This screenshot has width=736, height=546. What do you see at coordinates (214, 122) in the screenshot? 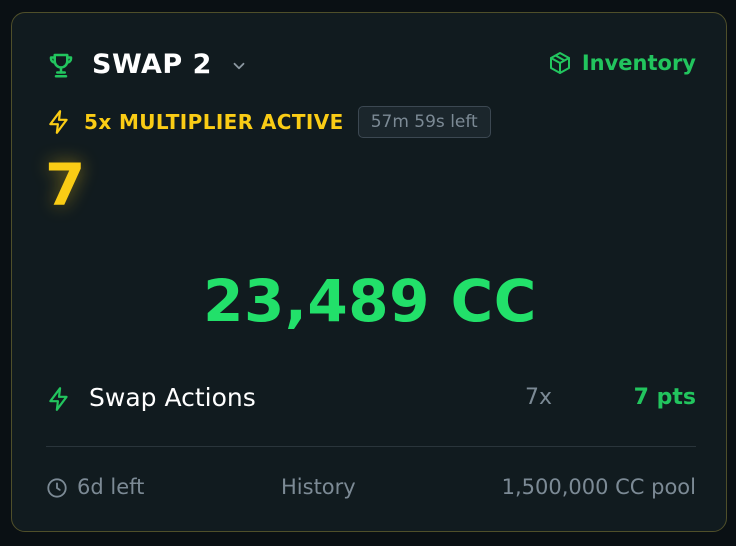
I see `multiplier-label: 5x MULTIPLIER ACTIVE` at bounding box center [214, 122].